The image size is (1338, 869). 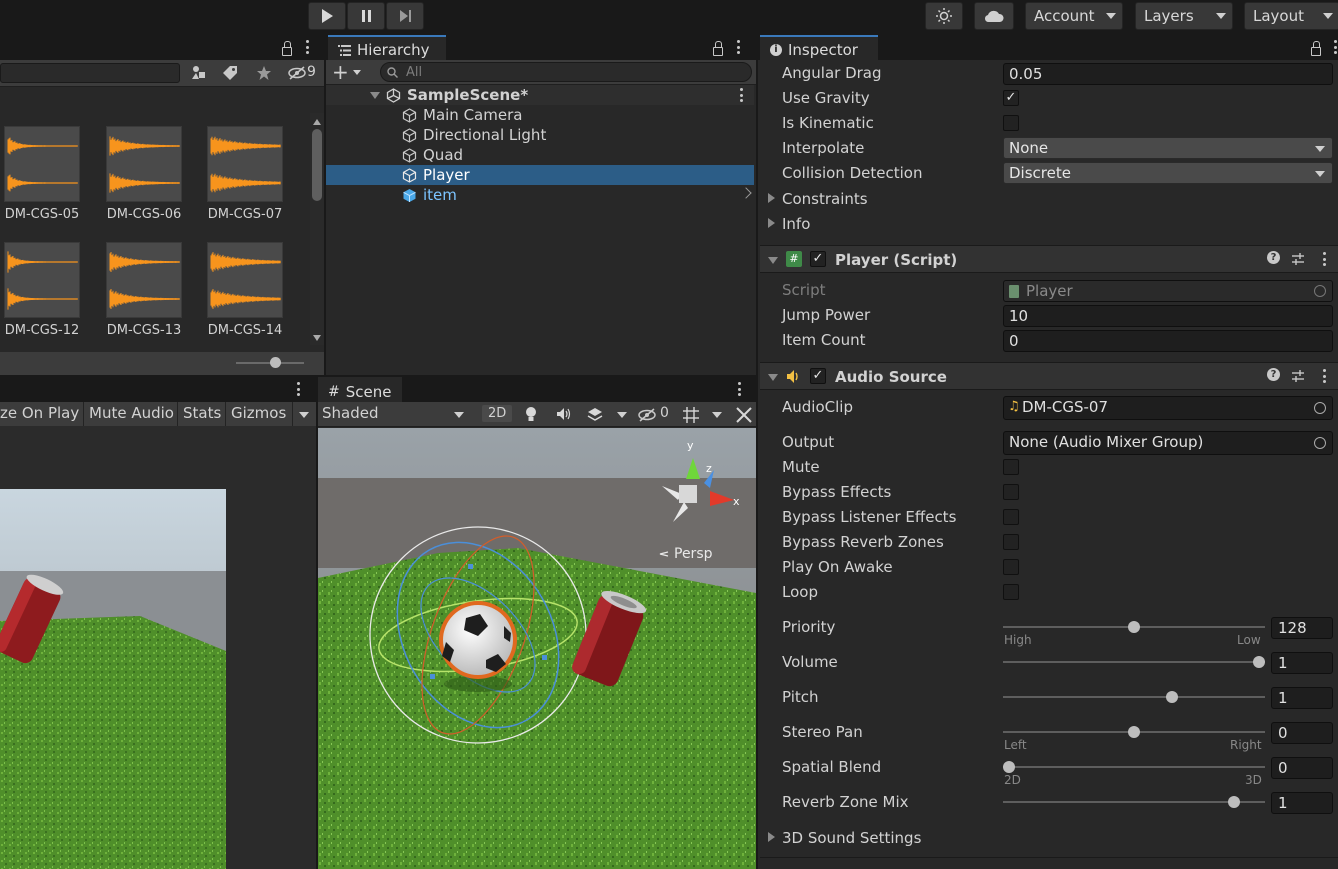 I want to click on icon-size-slider-knob, so click(x=275, y=362).